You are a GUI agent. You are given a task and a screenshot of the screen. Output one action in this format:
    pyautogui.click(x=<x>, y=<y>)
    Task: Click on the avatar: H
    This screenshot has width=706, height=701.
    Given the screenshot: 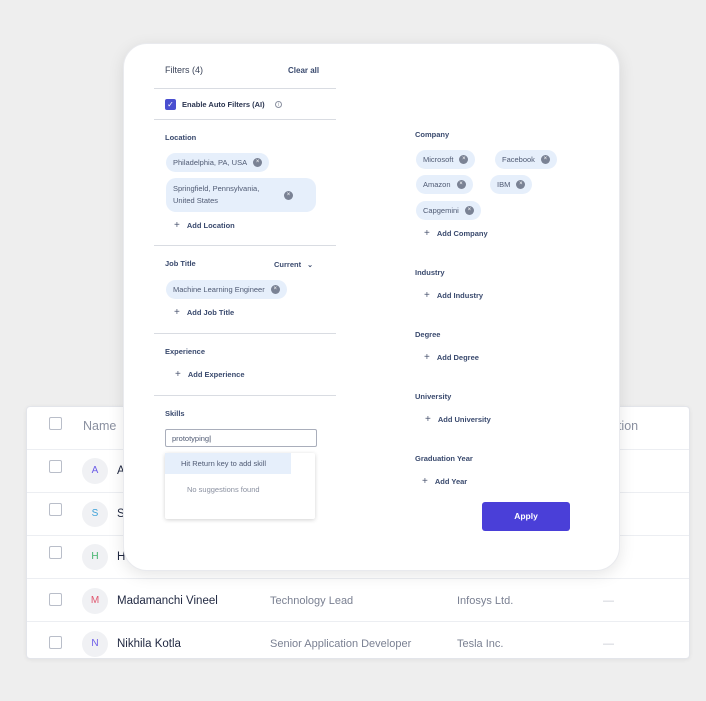 What is the action you would take?
    pyautogui.click(x=95, y=557)
    